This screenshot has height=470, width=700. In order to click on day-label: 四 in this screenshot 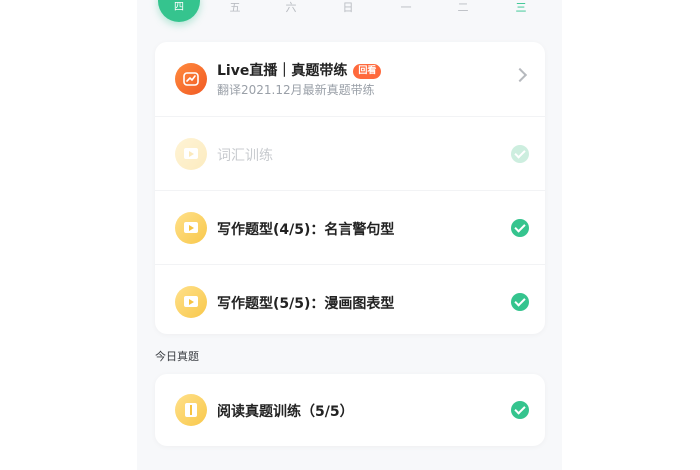, I will do `click(179, 7)`.